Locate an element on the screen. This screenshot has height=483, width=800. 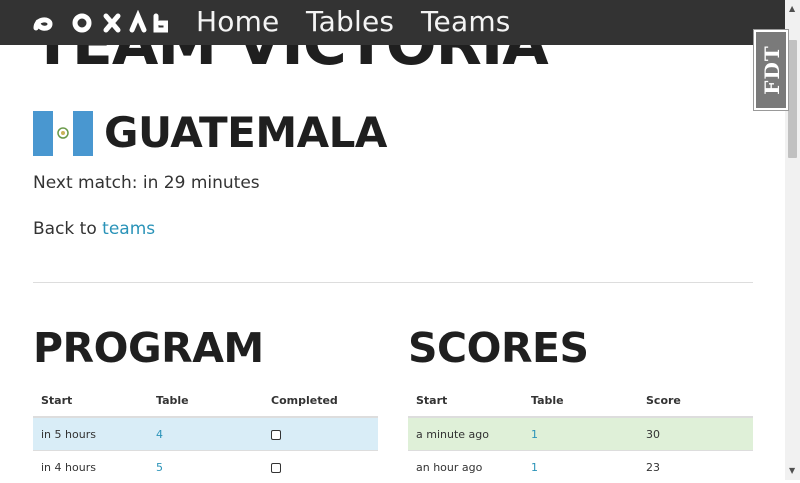
program-title: PROGRAM is located at coordinates (148, 348).